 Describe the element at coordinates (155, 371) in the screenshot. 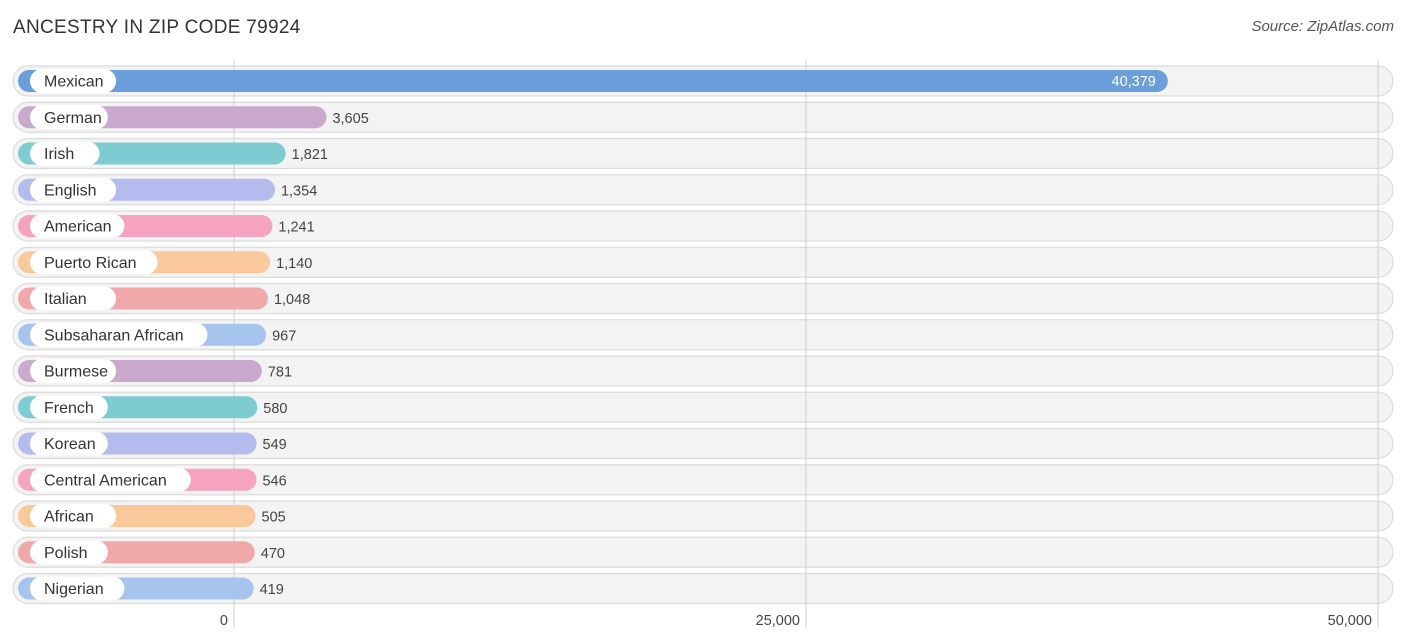

I see `bar-group: Burmese 781` at that location.